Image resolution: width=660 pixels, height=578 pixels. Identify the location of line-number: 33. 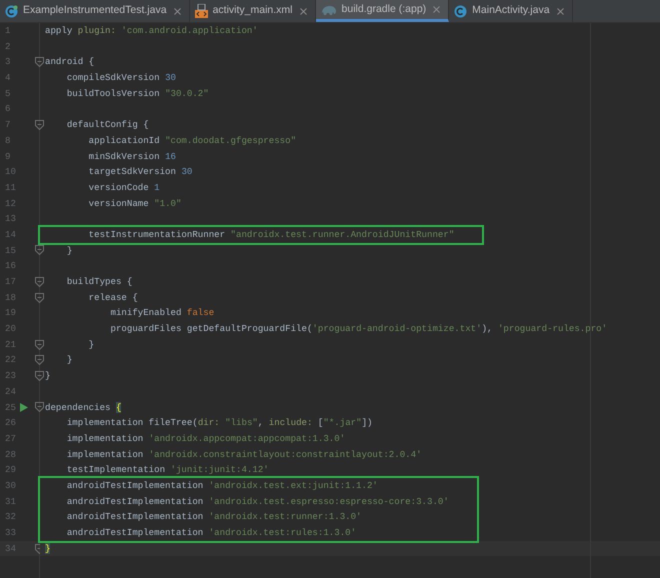
(10, 533).